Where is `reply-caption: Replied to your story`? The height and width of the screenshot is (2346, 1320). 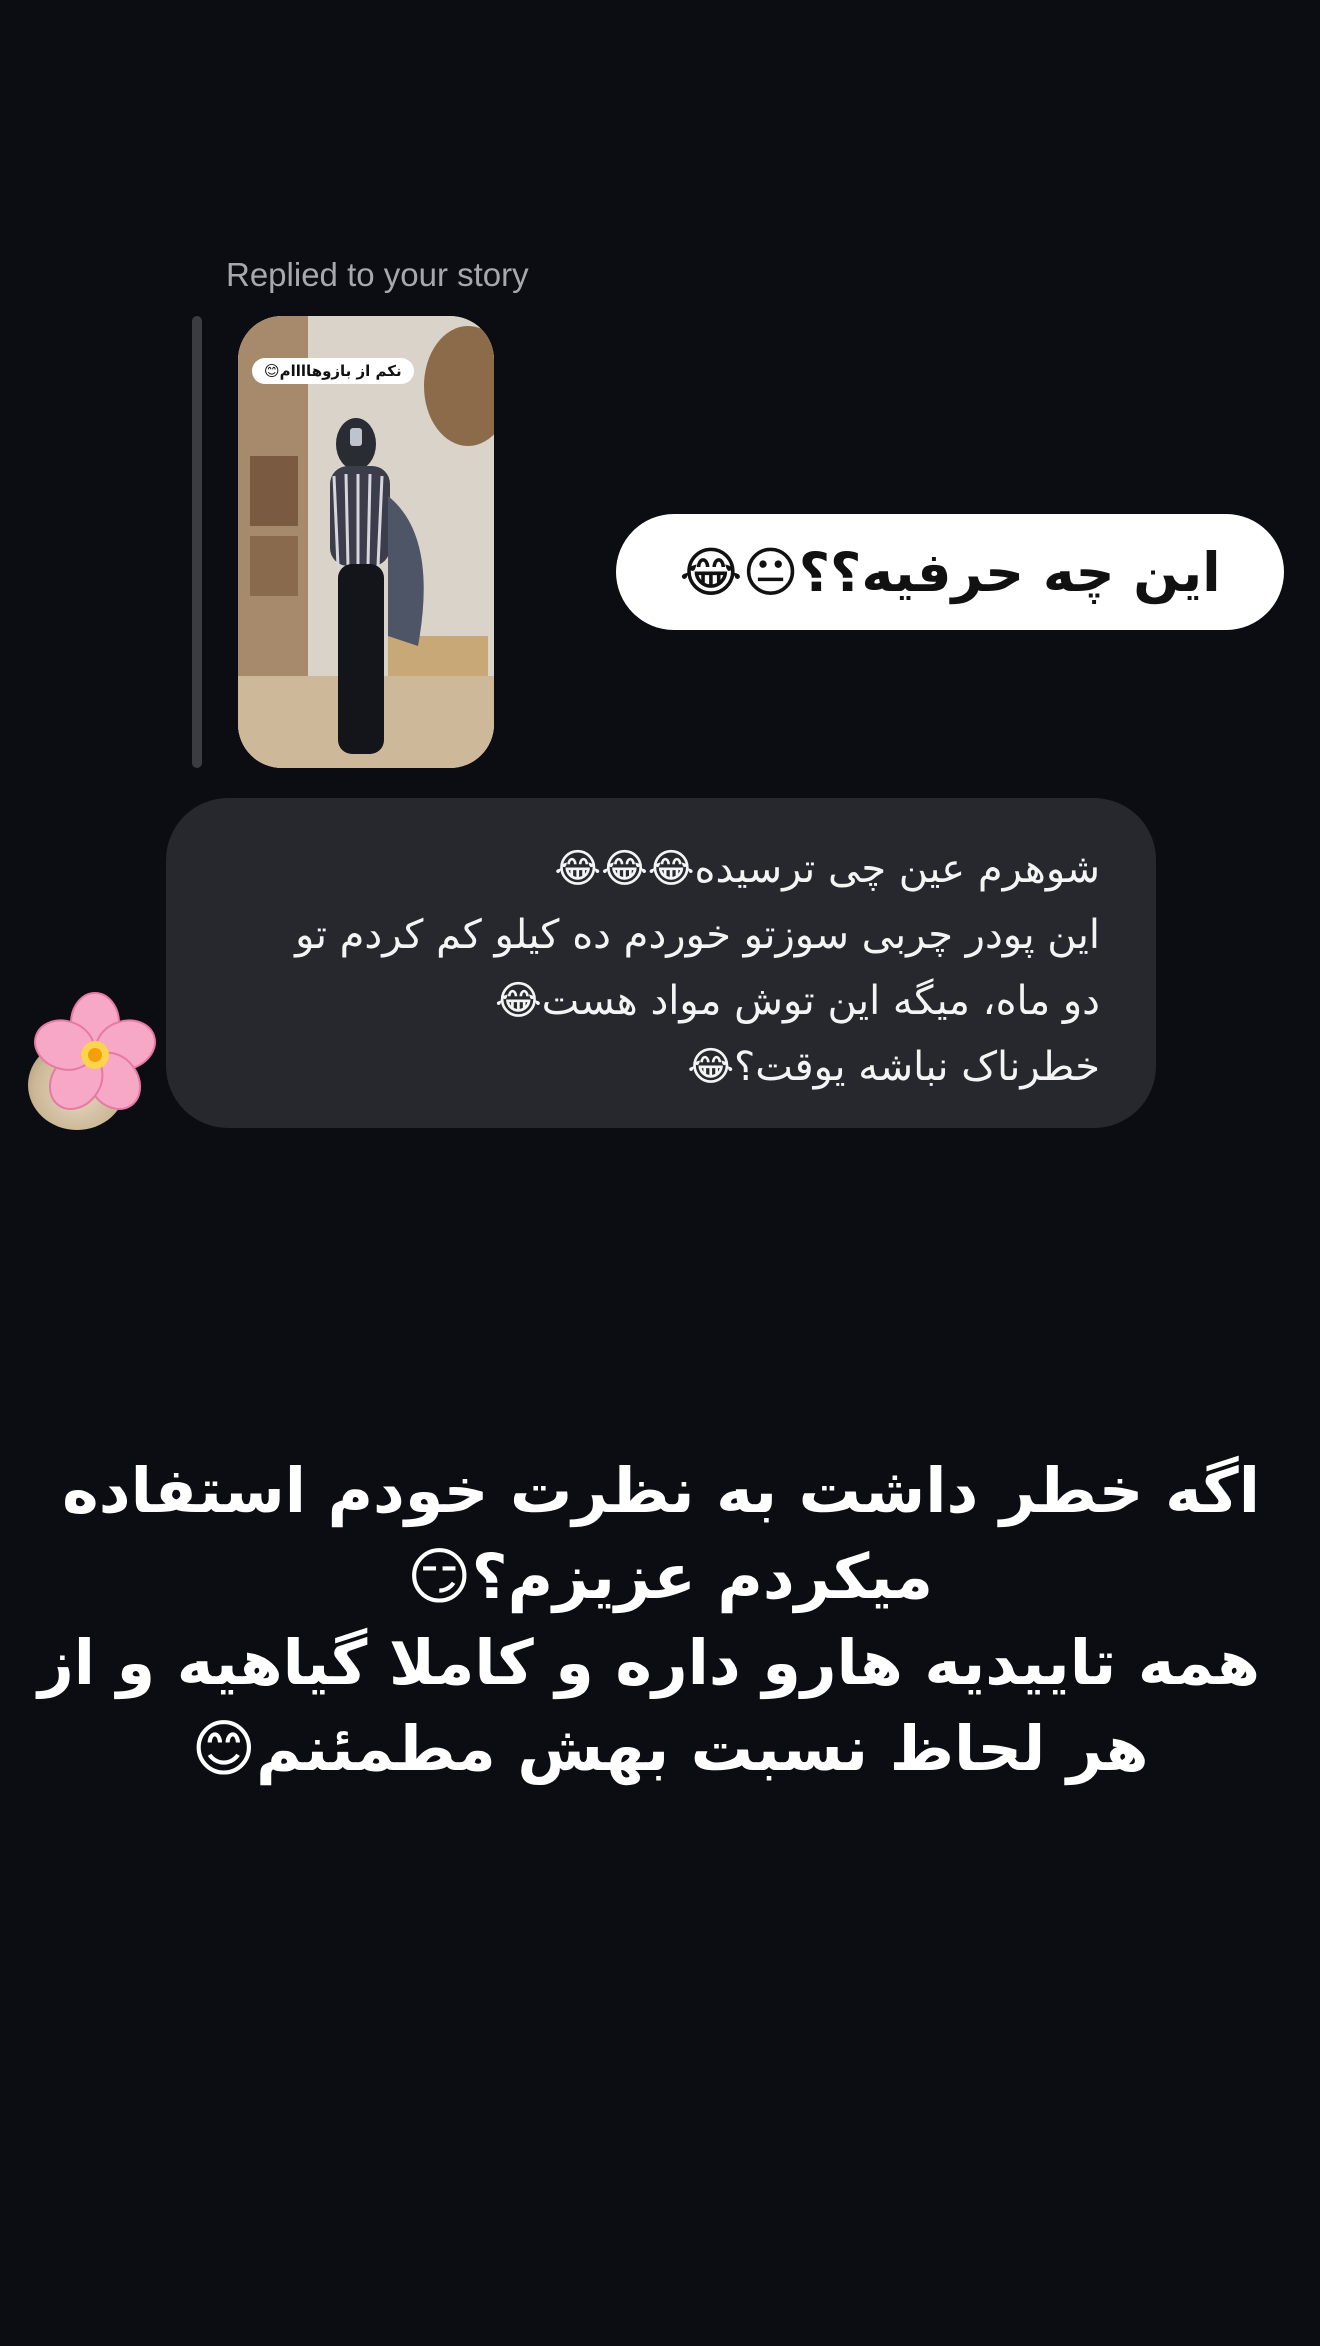
reply-caption: Replied to your story is located at coordinates (377, 274).